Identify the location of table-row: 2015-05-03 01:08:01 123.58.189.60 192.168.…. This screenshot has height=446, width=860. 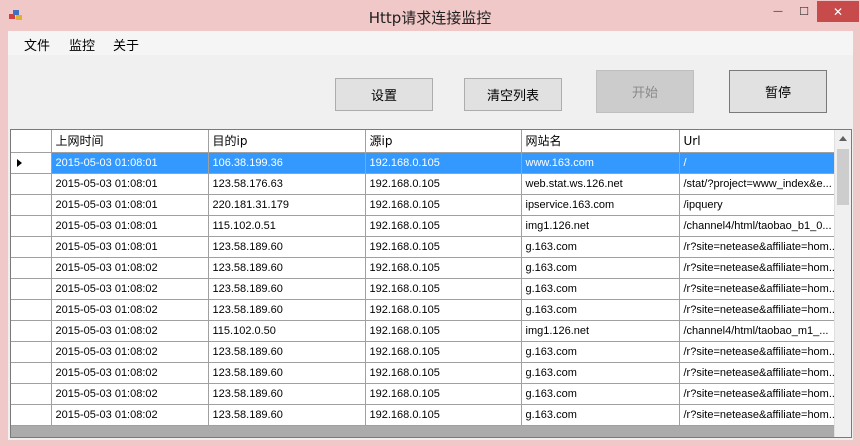
(425, 247).